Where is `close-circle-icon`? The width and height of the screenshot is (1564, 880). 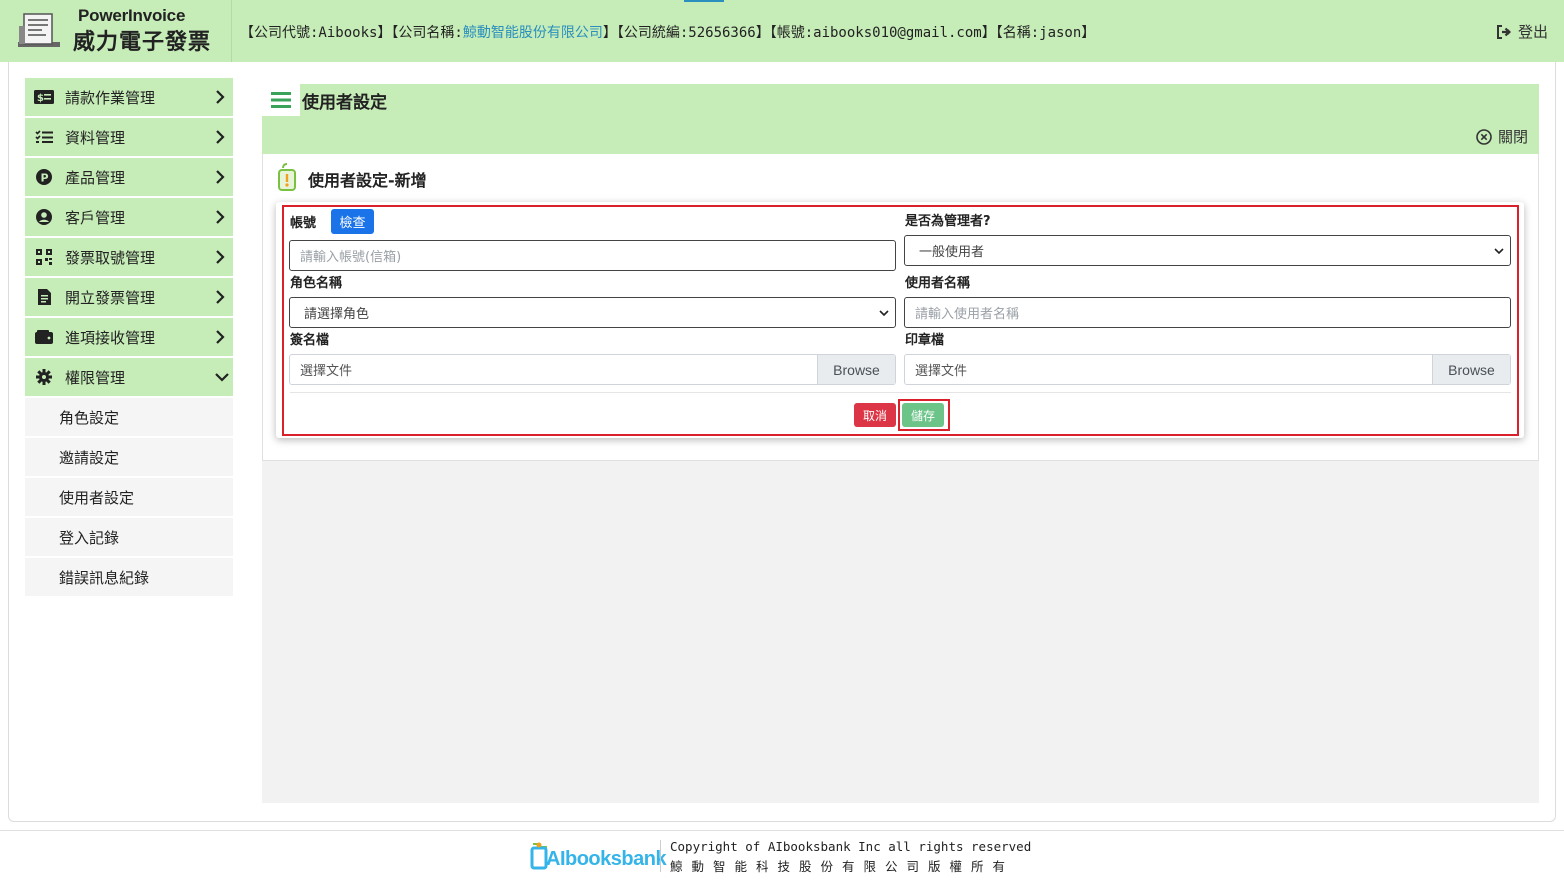 close-circle-icon is located at coordinates (1484, 136).